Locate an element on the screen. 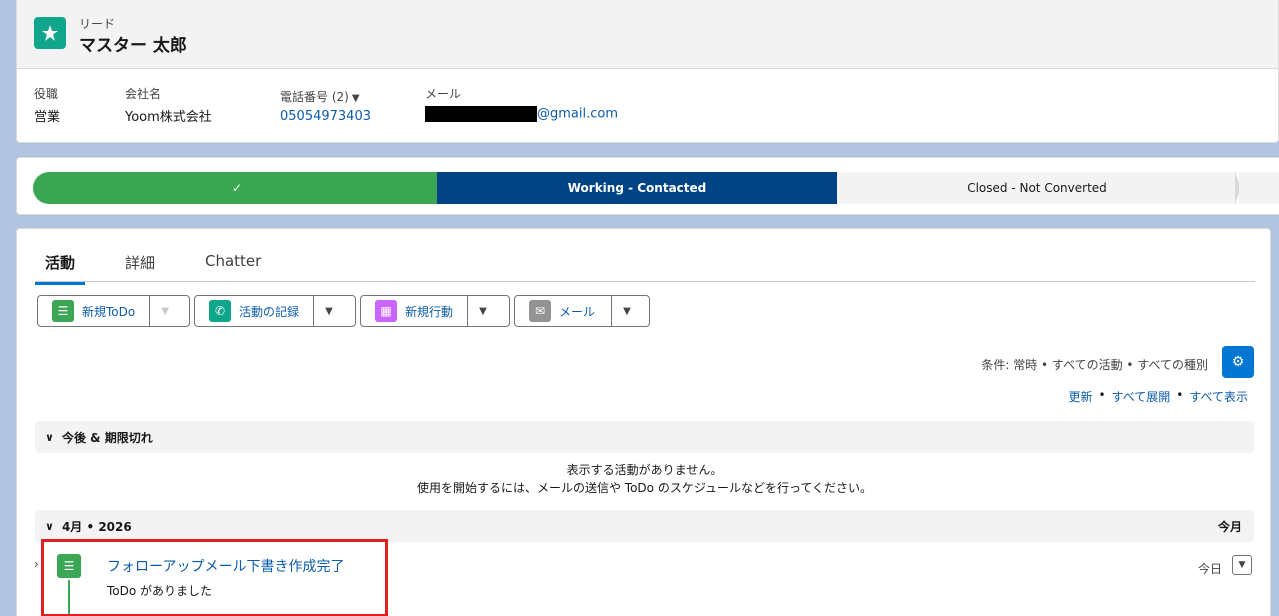  upcoming-section-header: ∨ 今後 & 期限切れ is located at coordinates (644, 437).